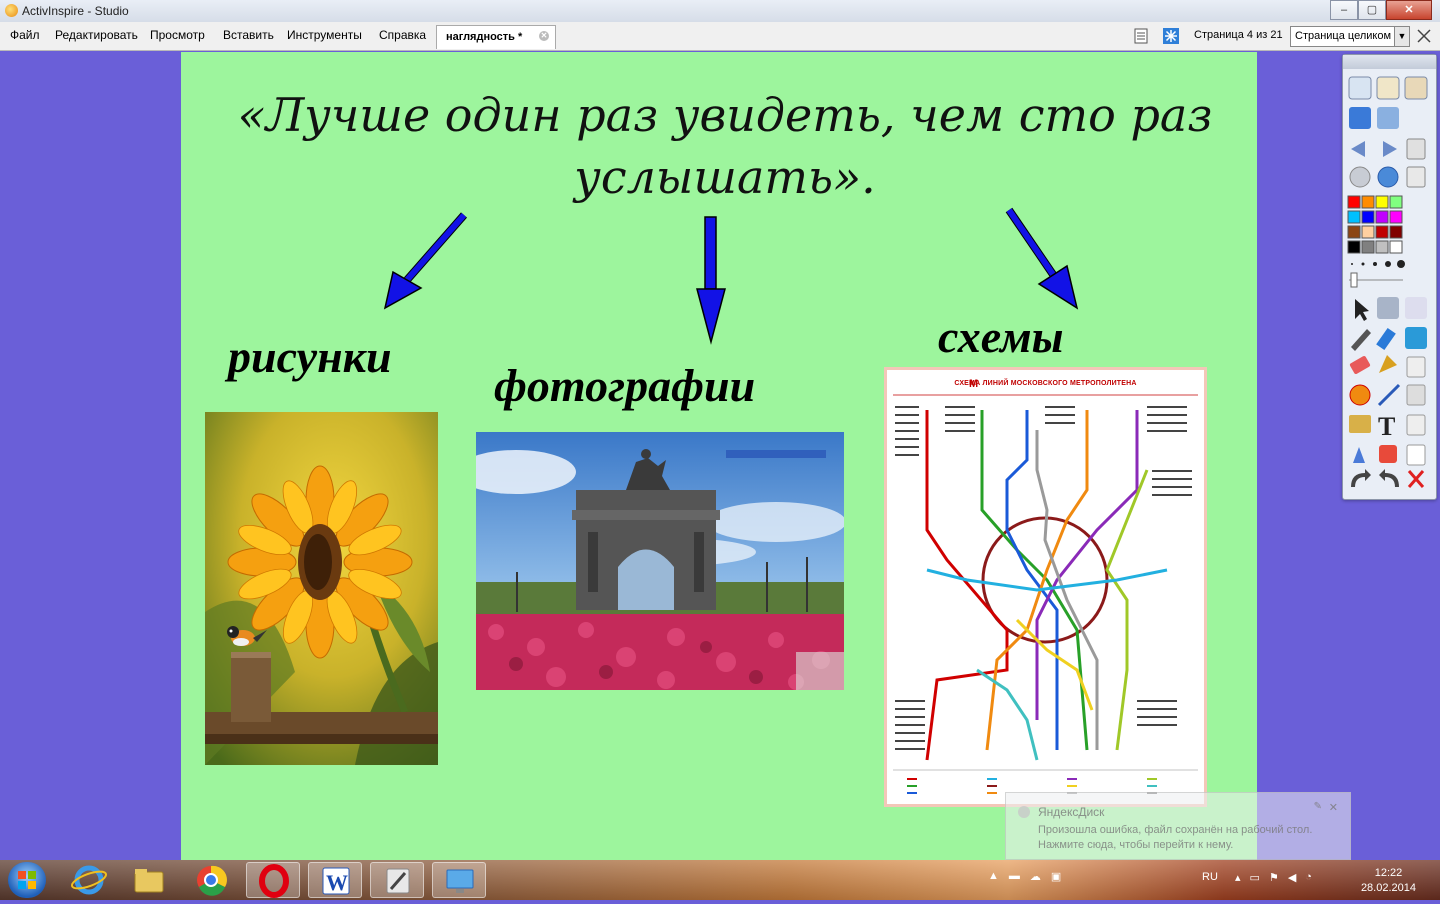  Describe the element at coordinates (1388, 132) in the screenshot. I see `palette-tools` at that location.